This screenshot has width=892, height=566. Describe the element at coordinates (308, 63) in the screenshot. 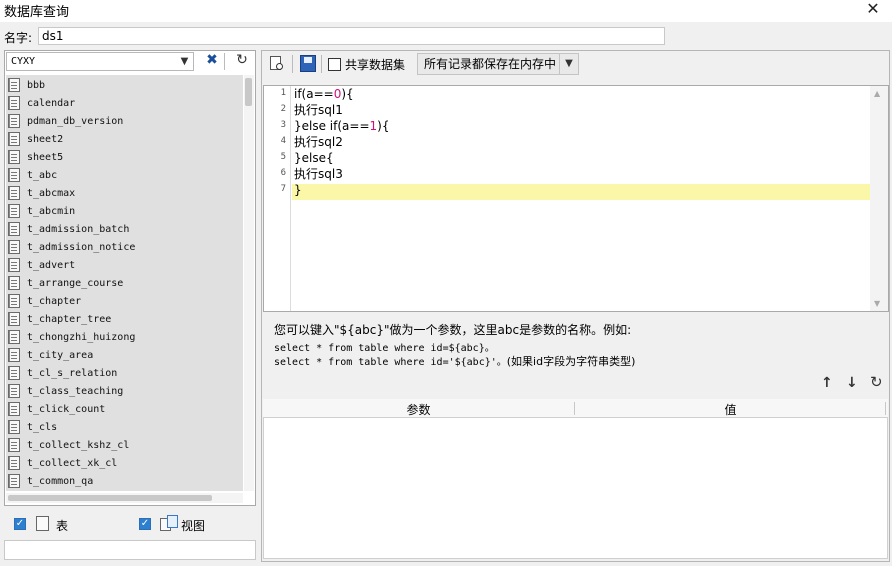

I see `save-icon` at that location.